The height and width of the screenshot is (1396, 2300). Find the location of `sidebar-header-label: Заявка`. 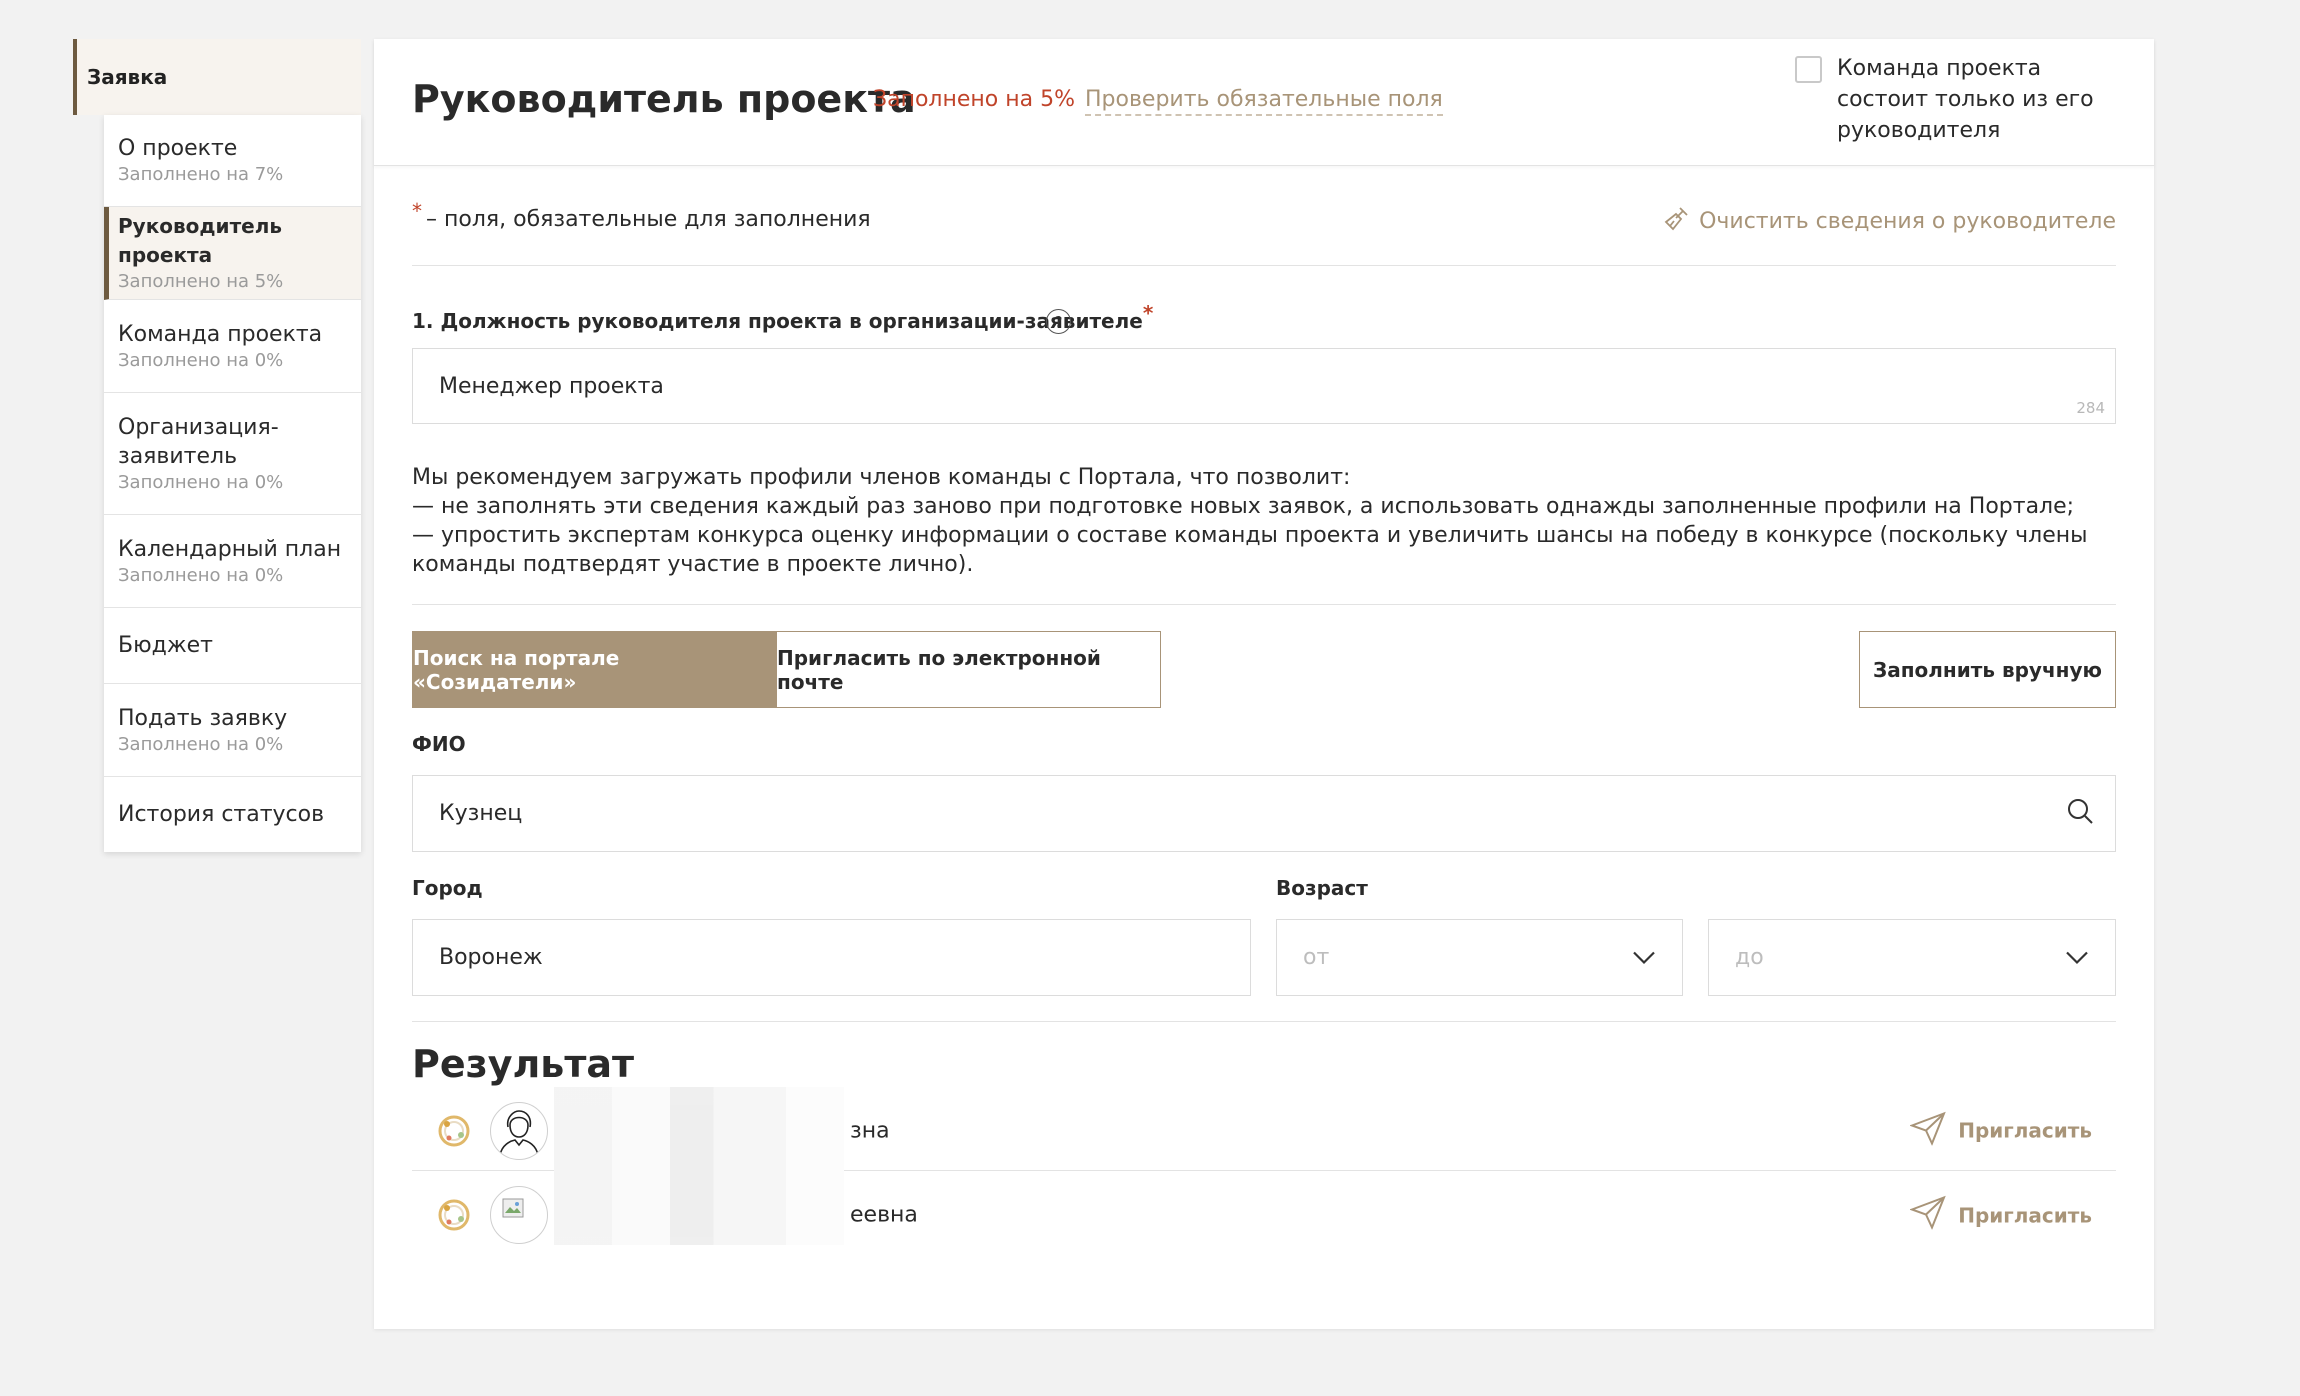

sidebar-header-label: Заявка is located at coordinates (127, 77).